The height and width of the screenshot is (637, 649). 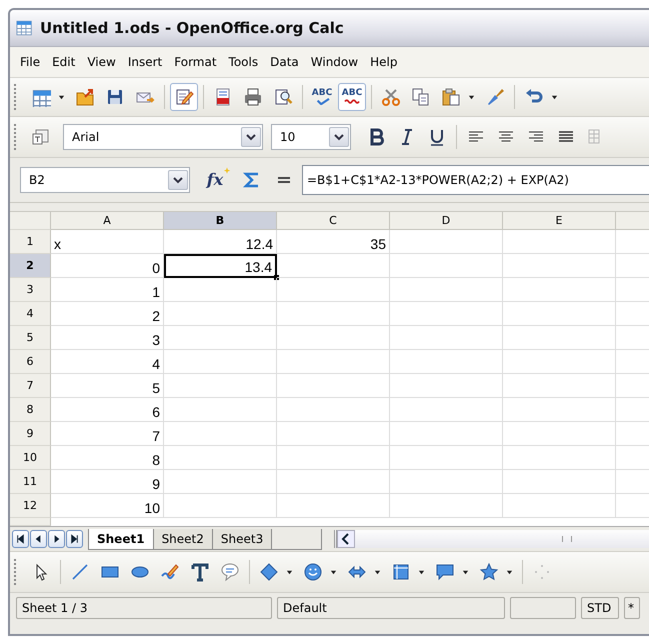 I want to click on sheet-tab: Sheet2, so click(x=182, y=539).